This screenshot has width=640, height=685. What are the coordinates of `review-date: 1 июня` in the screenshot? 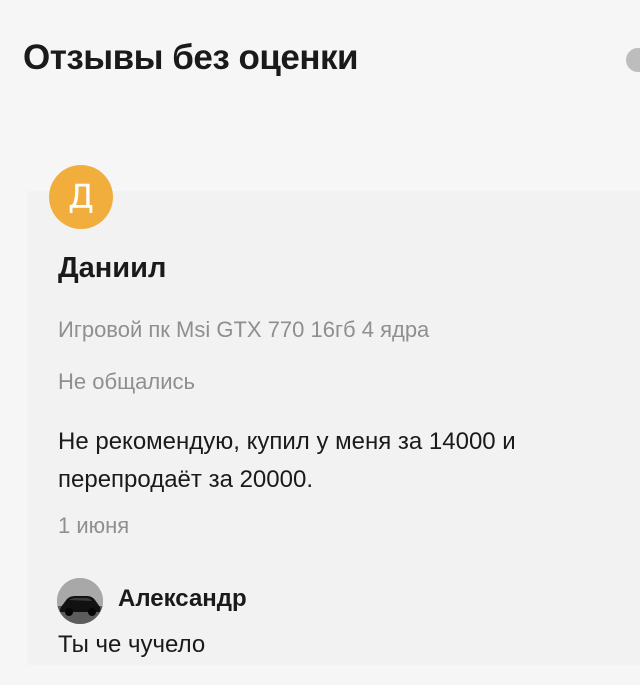 It's located at (94, 525).